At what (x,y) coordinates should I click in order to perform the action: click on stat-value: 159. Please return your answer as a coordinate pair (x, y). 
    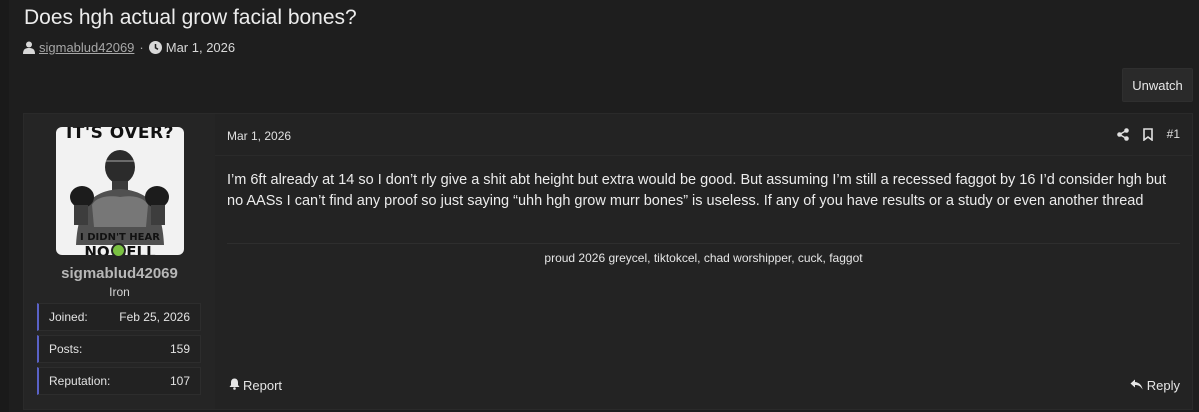
    Looking at the image, I should click on (179, 349).